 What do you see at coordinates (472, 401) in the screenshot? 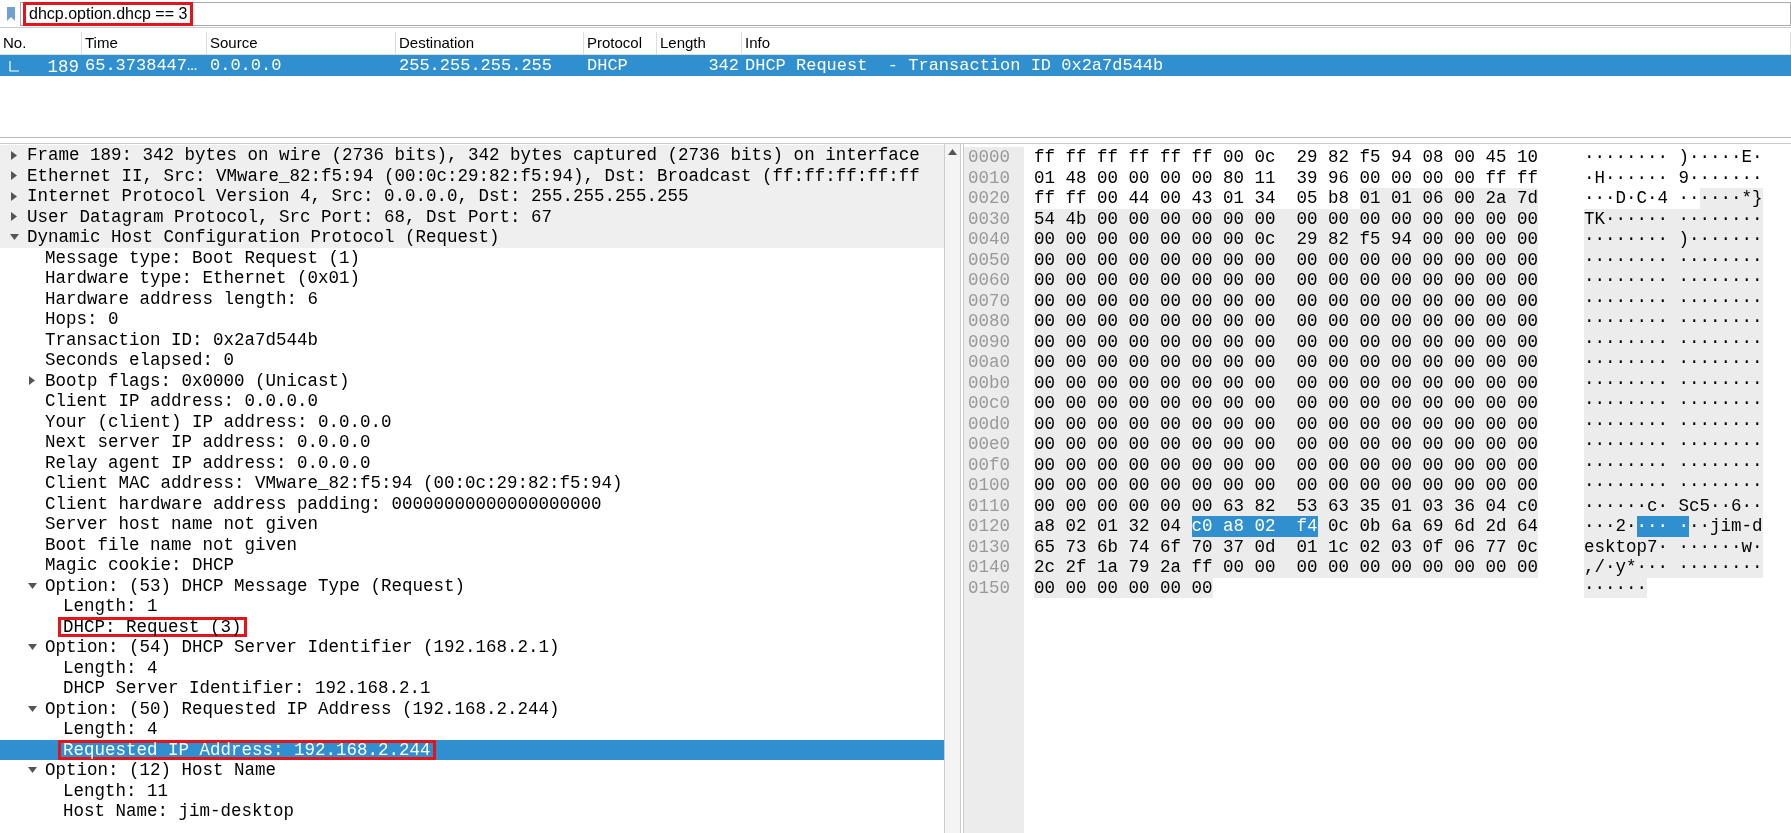
I see `tree-item: Client IP address: 0.0.0.0` at bounding box center [472, 401].